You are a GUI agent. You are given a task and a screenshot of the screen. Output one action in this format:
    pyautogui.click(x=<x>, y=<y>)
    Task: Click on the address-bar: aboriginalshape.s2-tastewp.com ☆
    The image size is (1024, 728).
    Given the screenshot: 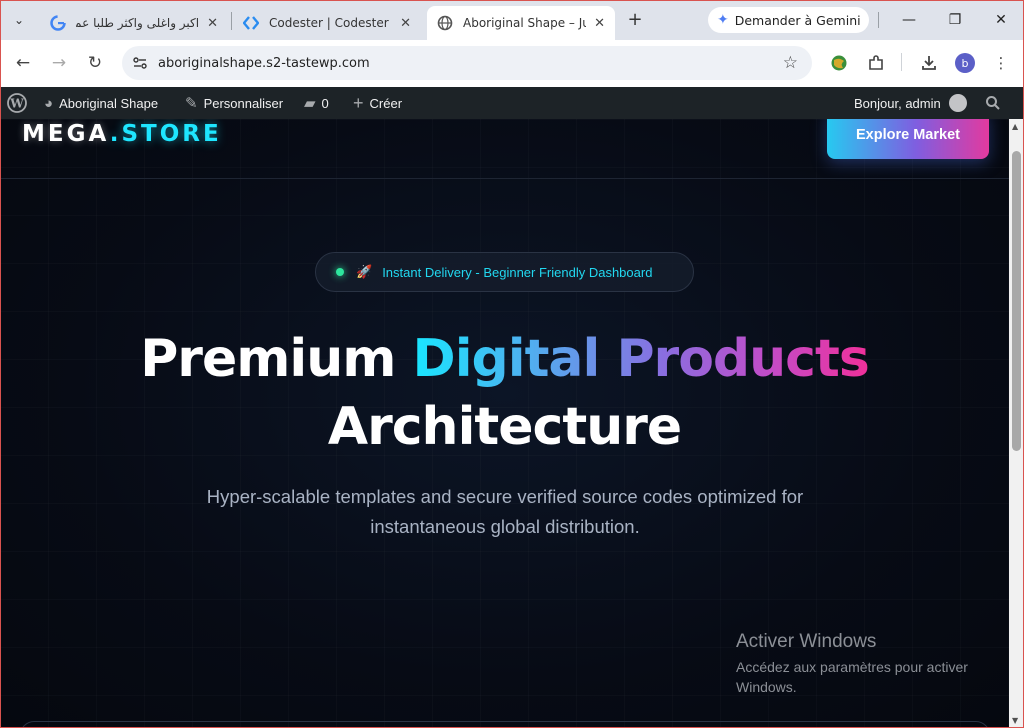 What is the action you would take?
    pyautogui.click(x=467, y=63)
    